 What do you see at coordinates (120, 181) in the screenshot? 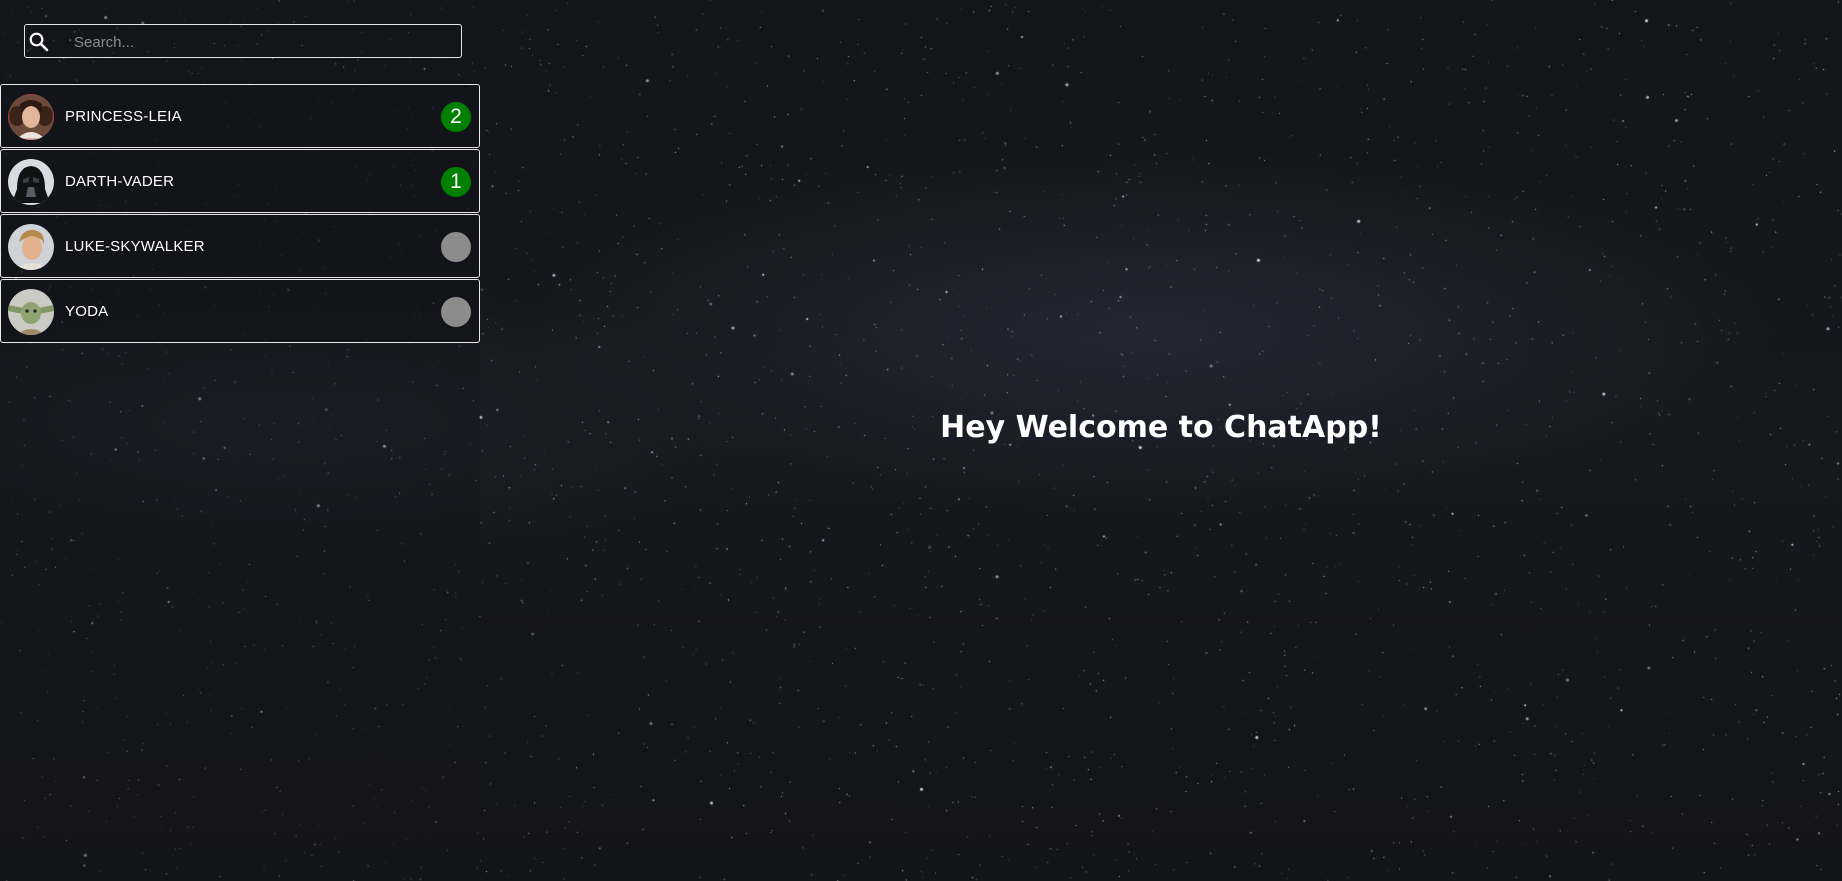
I see `contact-name: DARTH-VADER` at bounding box center [120, 181].